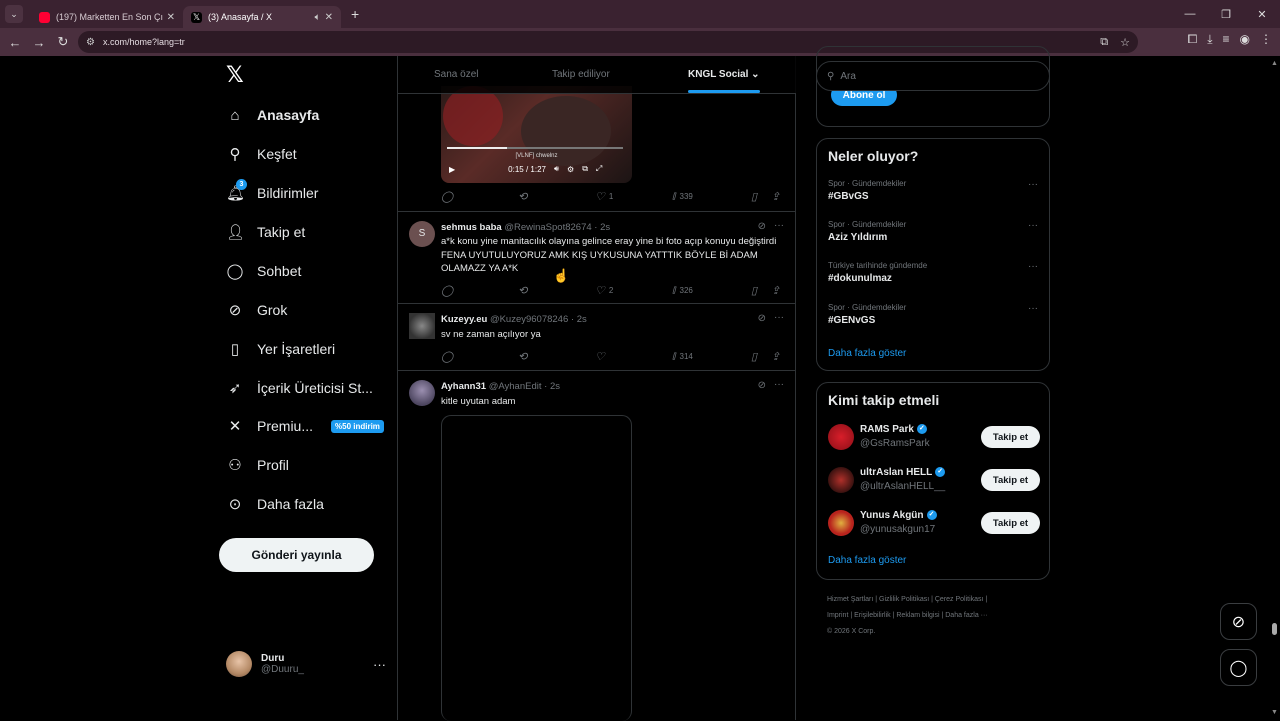  Describe the element at coordinates (535, 148) in the screenshot. I see `video-progress-bar` at that location.